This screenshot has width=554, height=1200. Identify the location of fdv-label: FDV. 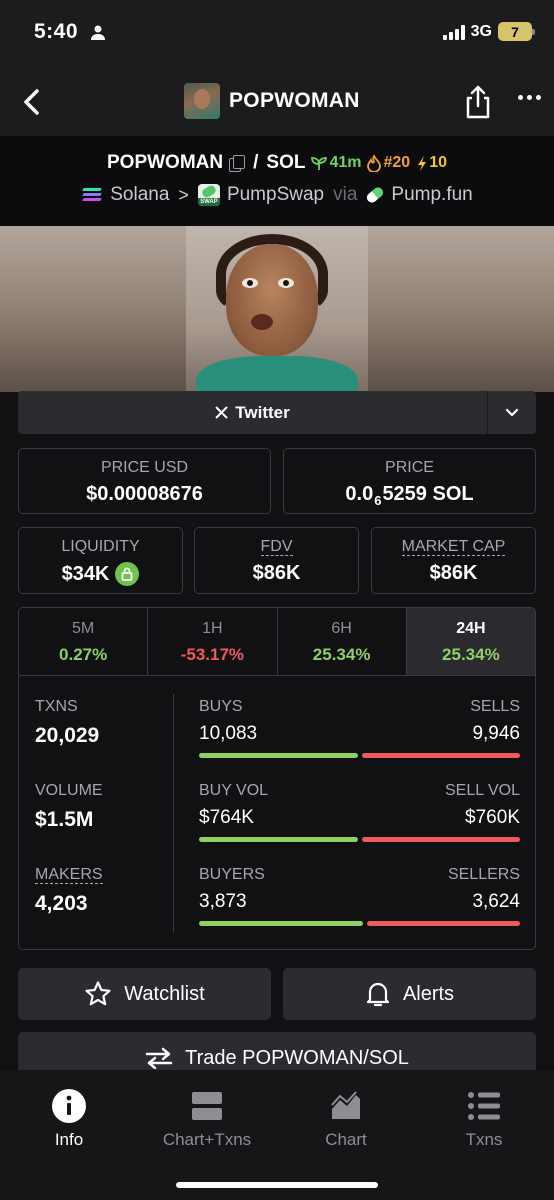
(276, 547).